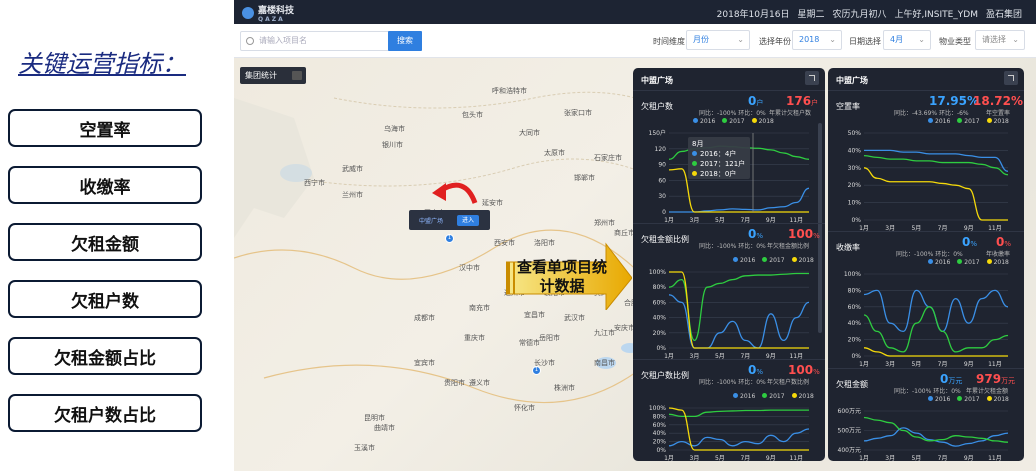 The height and width of the screenshot is (471, 1036). What do you see at coordinates (987, 391) in the screenshot?
I see `metric-year-label: 年累计欠租金额` at bounding box center [987, 391].